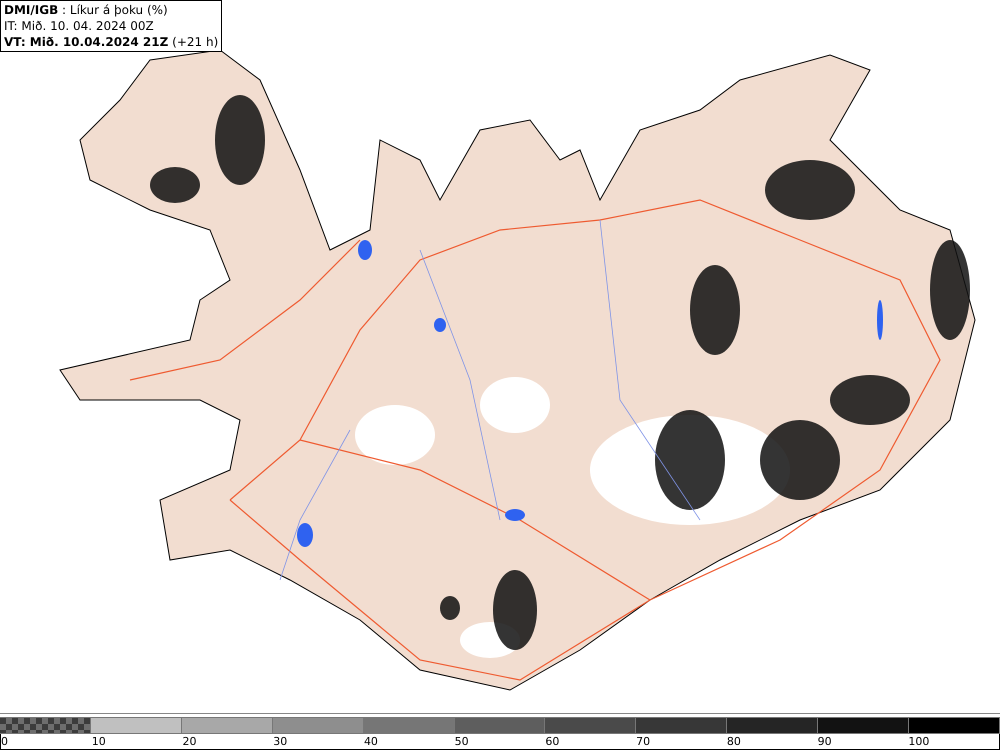 This screenshot has height=750, width=1000. What do you see at coordinates (461, 741) in the screenshot?
I see `legend-label: 50` at bounding box center [461, 741].